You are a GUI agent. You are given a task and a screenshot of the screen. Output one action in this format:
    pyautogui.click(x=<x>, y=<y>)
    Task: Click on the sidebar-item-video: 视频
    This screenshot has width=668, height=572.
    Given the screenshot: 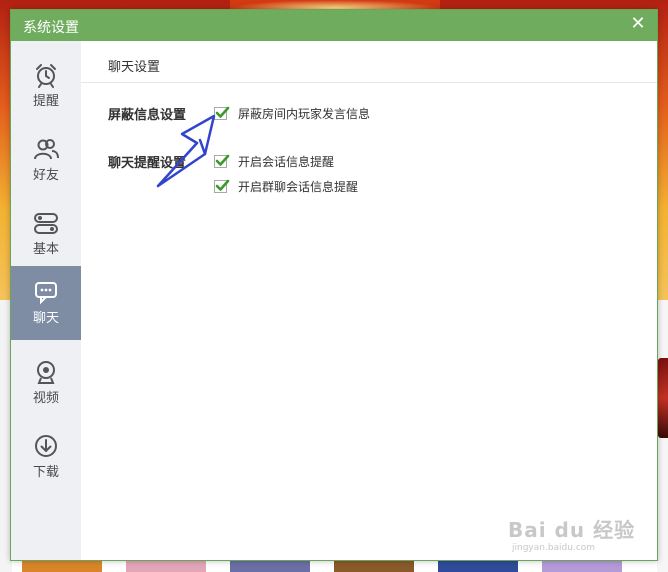 What is the action you would take?
    pyautogui.click(x=46, y=383)
    